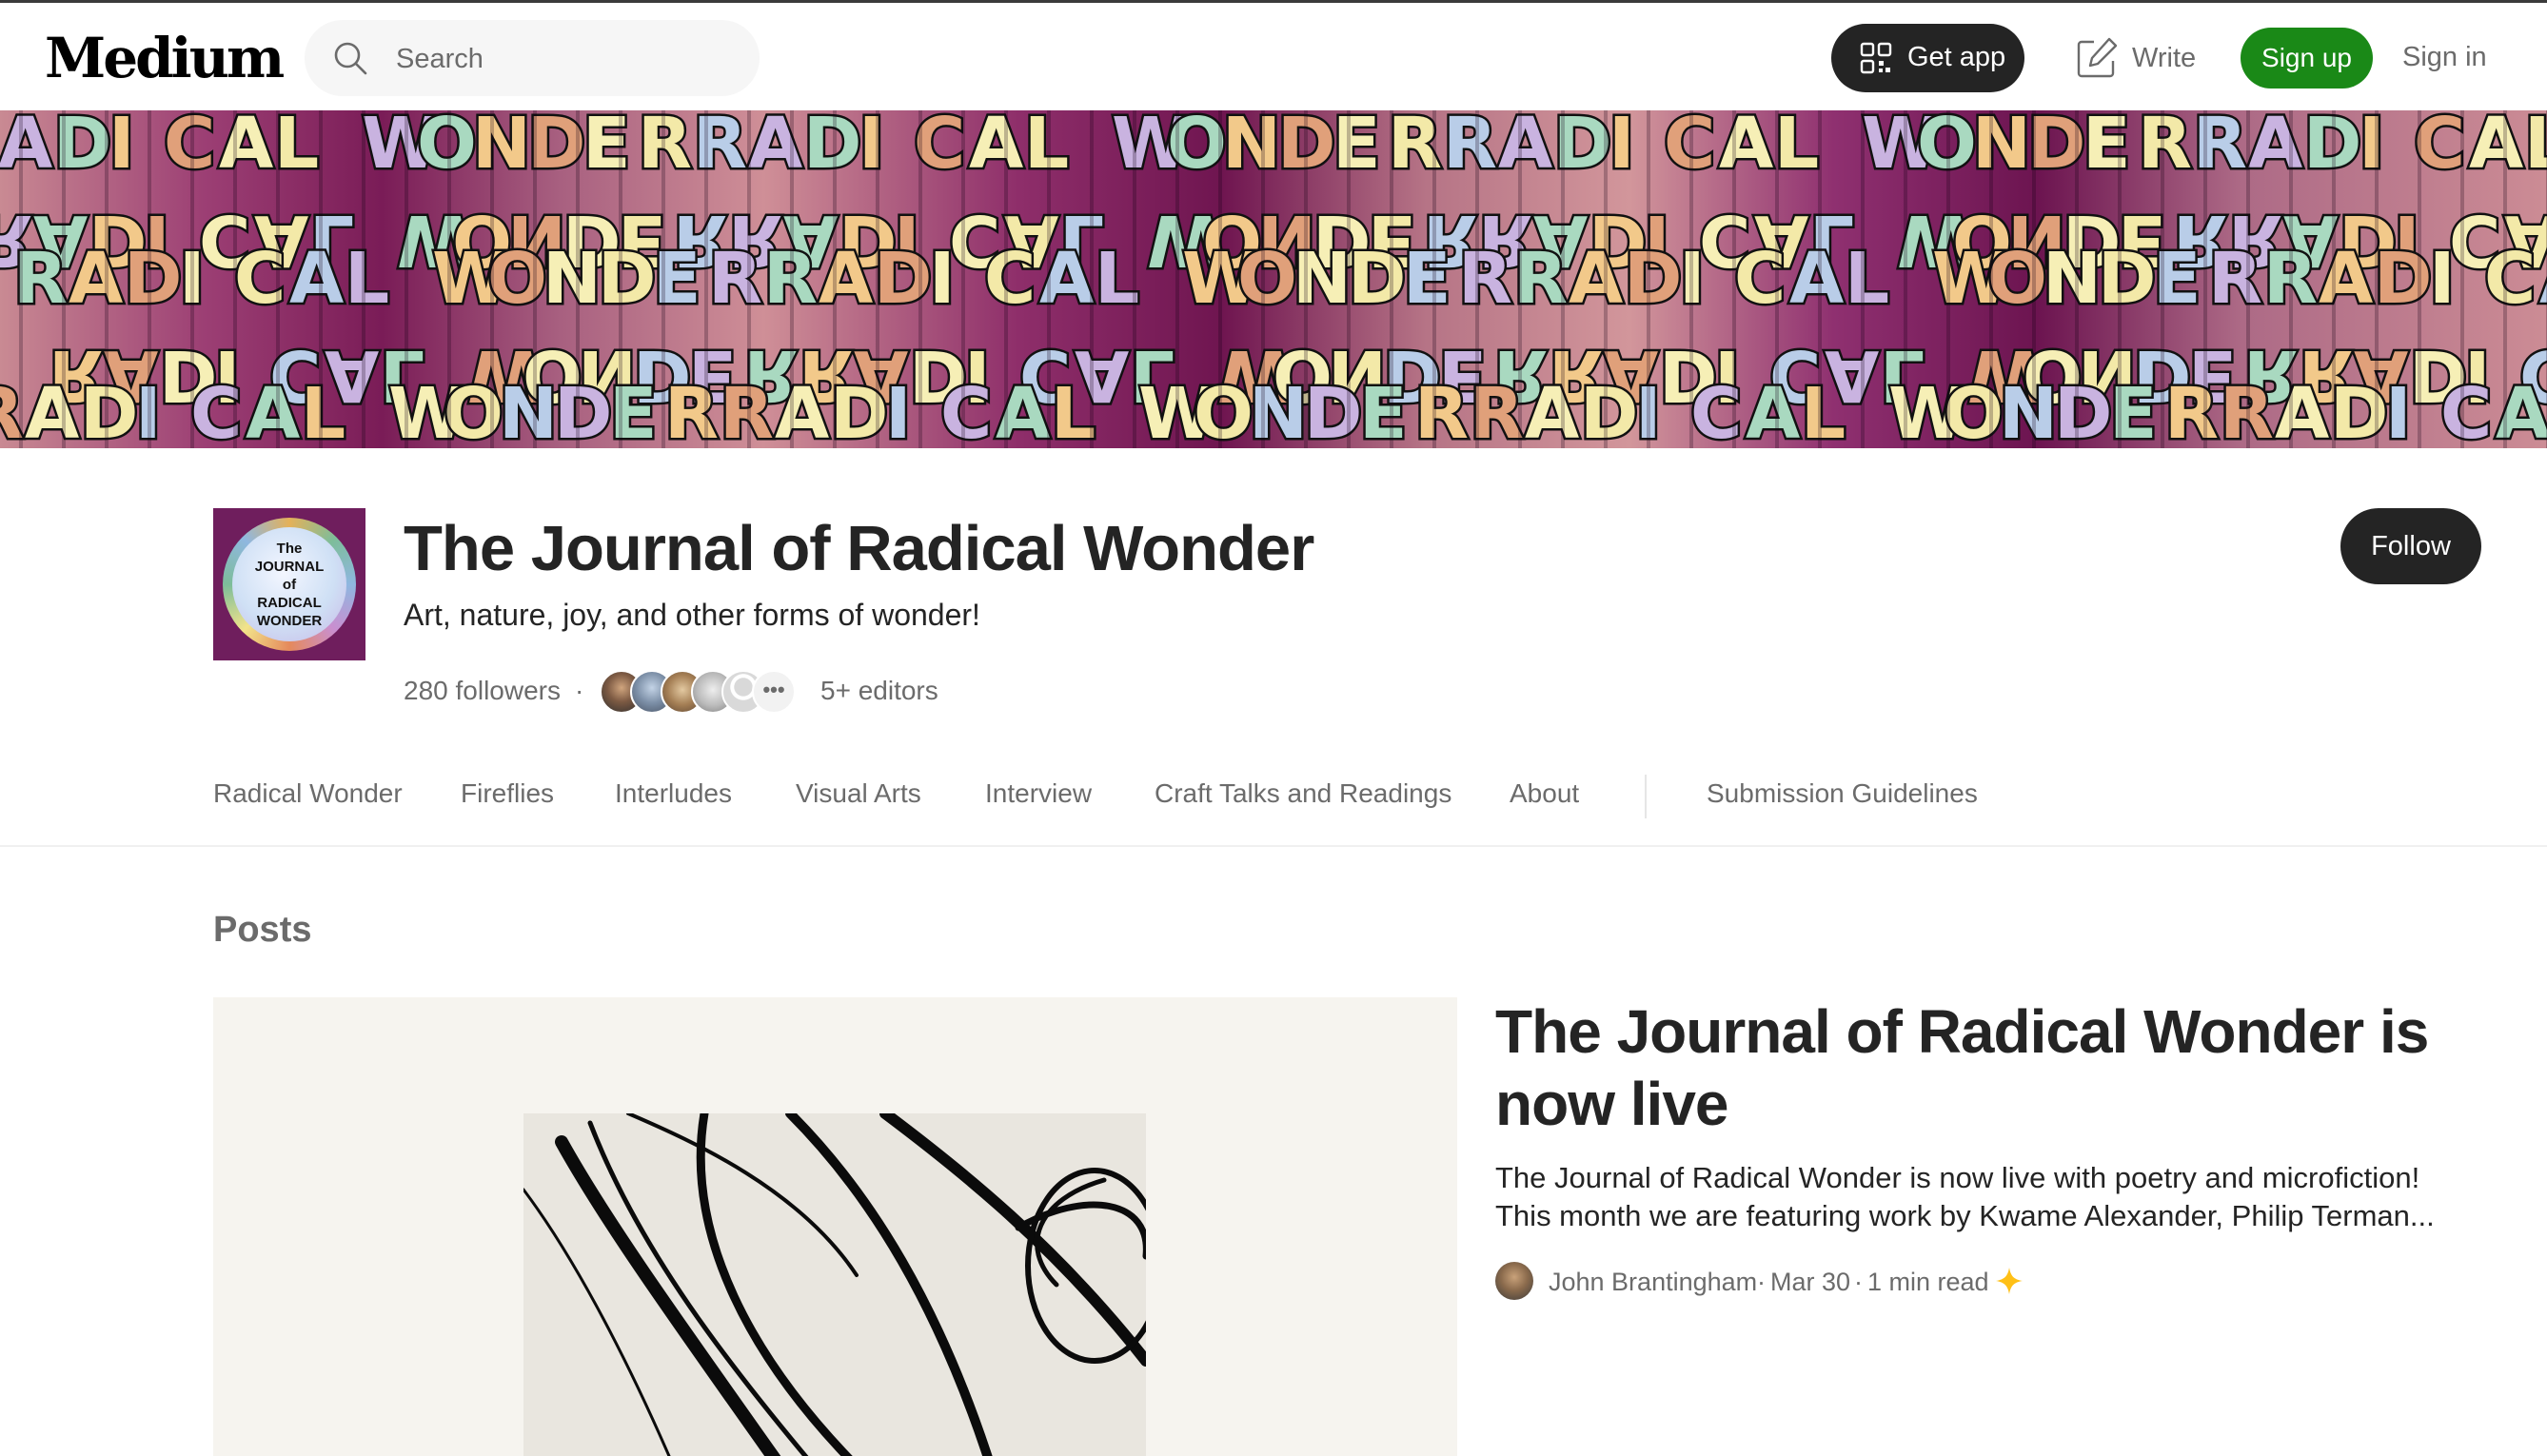 The width and height of the screenshot is (2547, 1456). Describe the element at coordinates (1810, 1282) in the screenshot. I see `post-date: Mar 30` at that location.